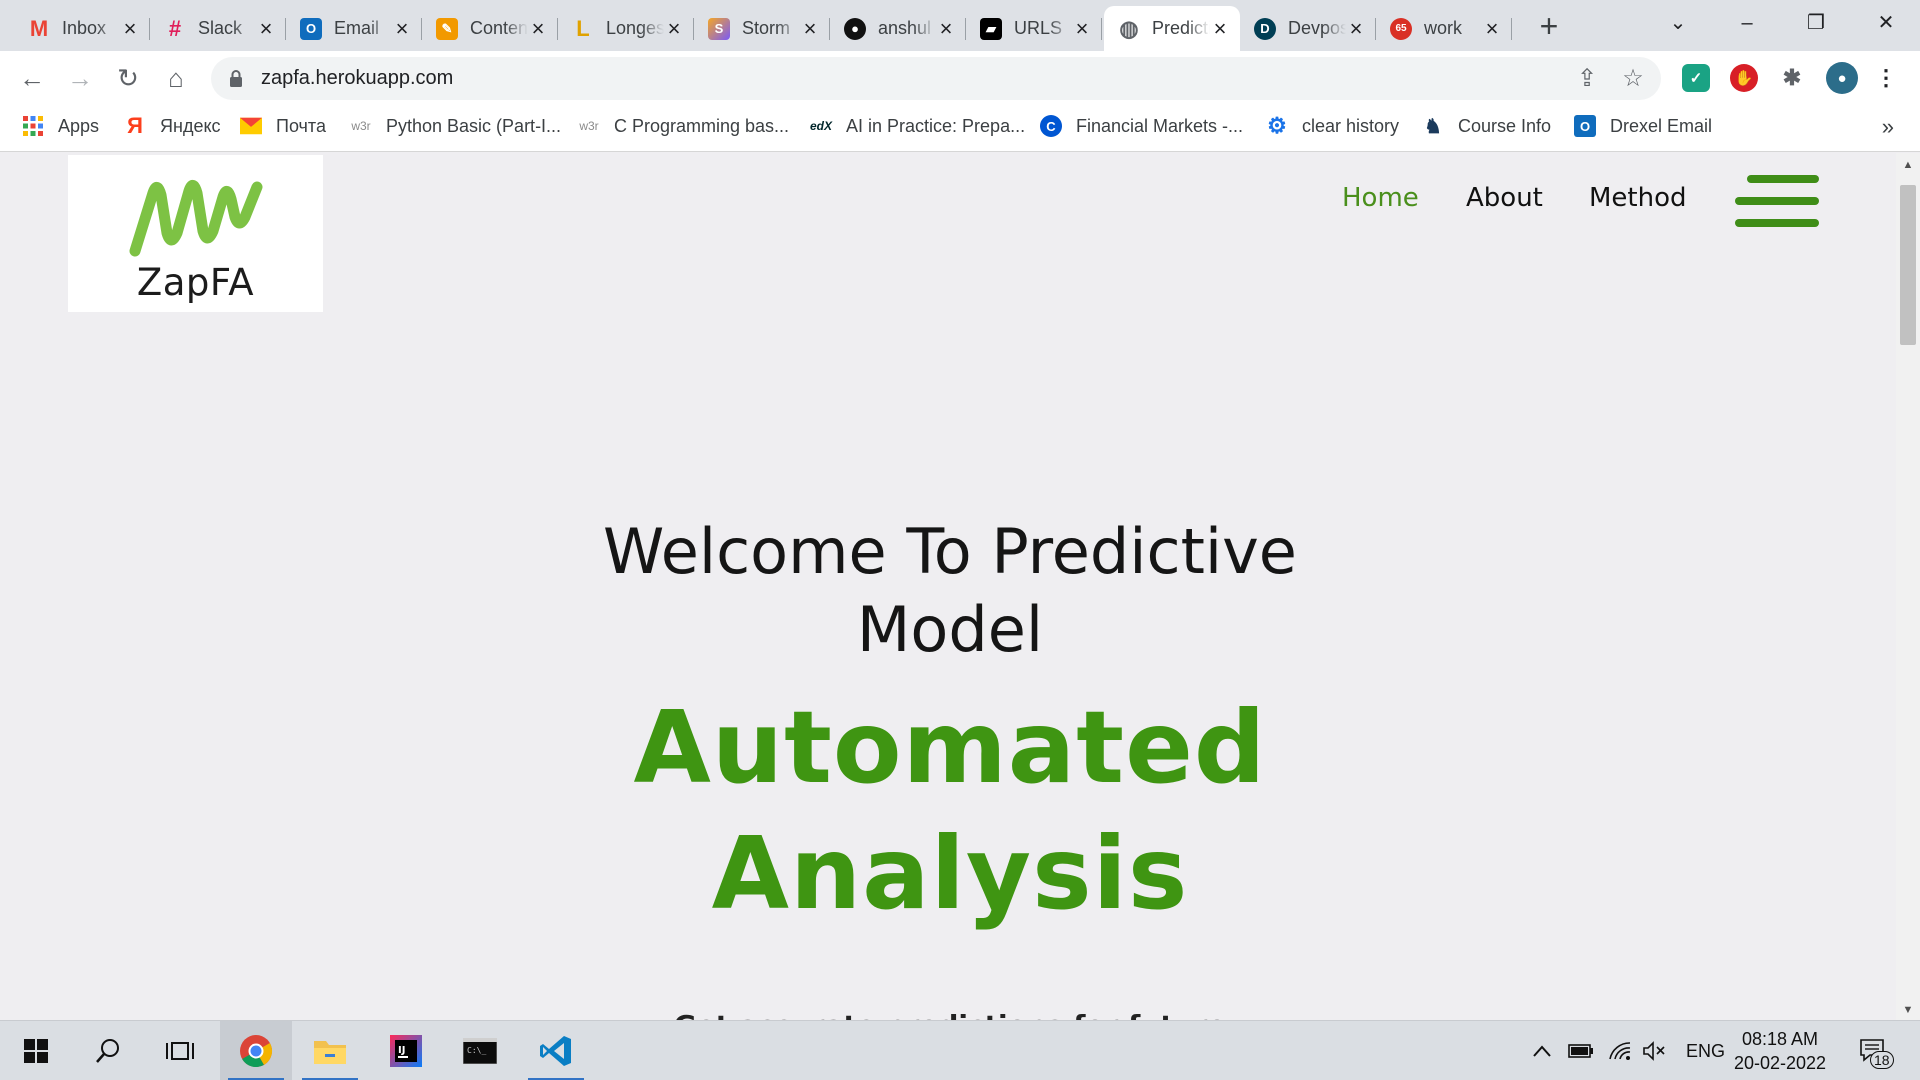 The image size is (1920, 1080). I want to click on page-scrollbar: ▲ ▼, so click(1908, 586).